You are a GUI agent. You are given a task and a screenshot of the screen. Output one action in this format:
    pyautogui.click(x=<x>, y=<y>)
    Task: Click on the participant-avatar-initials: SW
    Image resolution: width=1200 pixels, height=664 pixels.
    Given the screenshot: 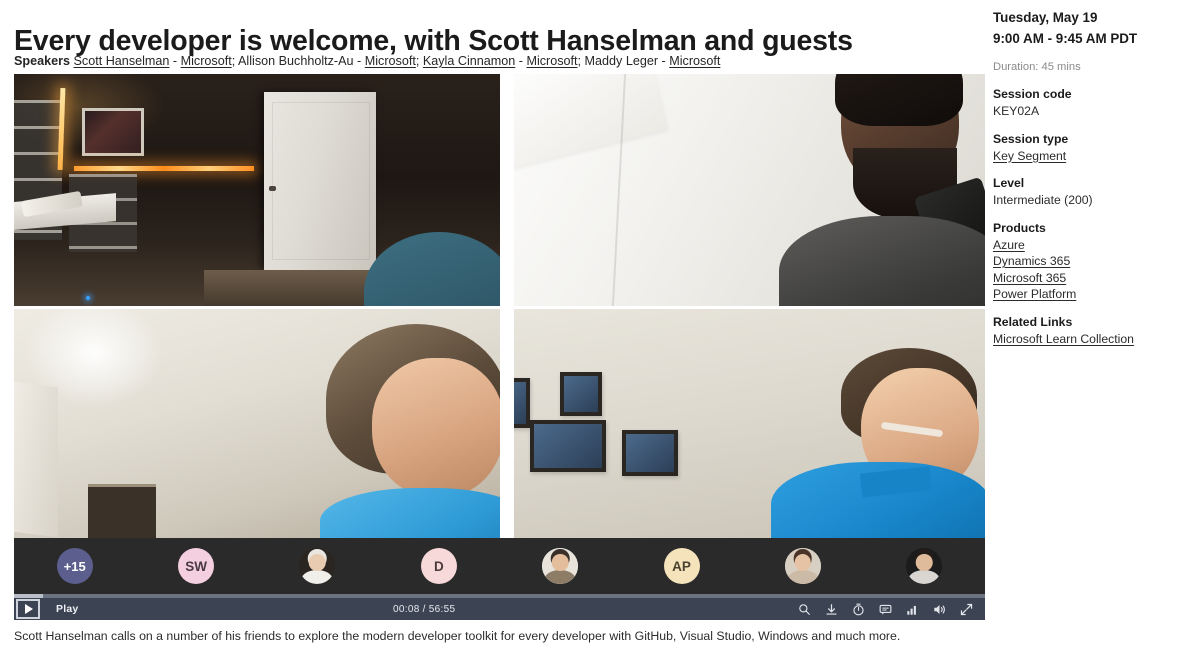 What is the action you would take?
    pyautogui.click(x=196, y=566)
    